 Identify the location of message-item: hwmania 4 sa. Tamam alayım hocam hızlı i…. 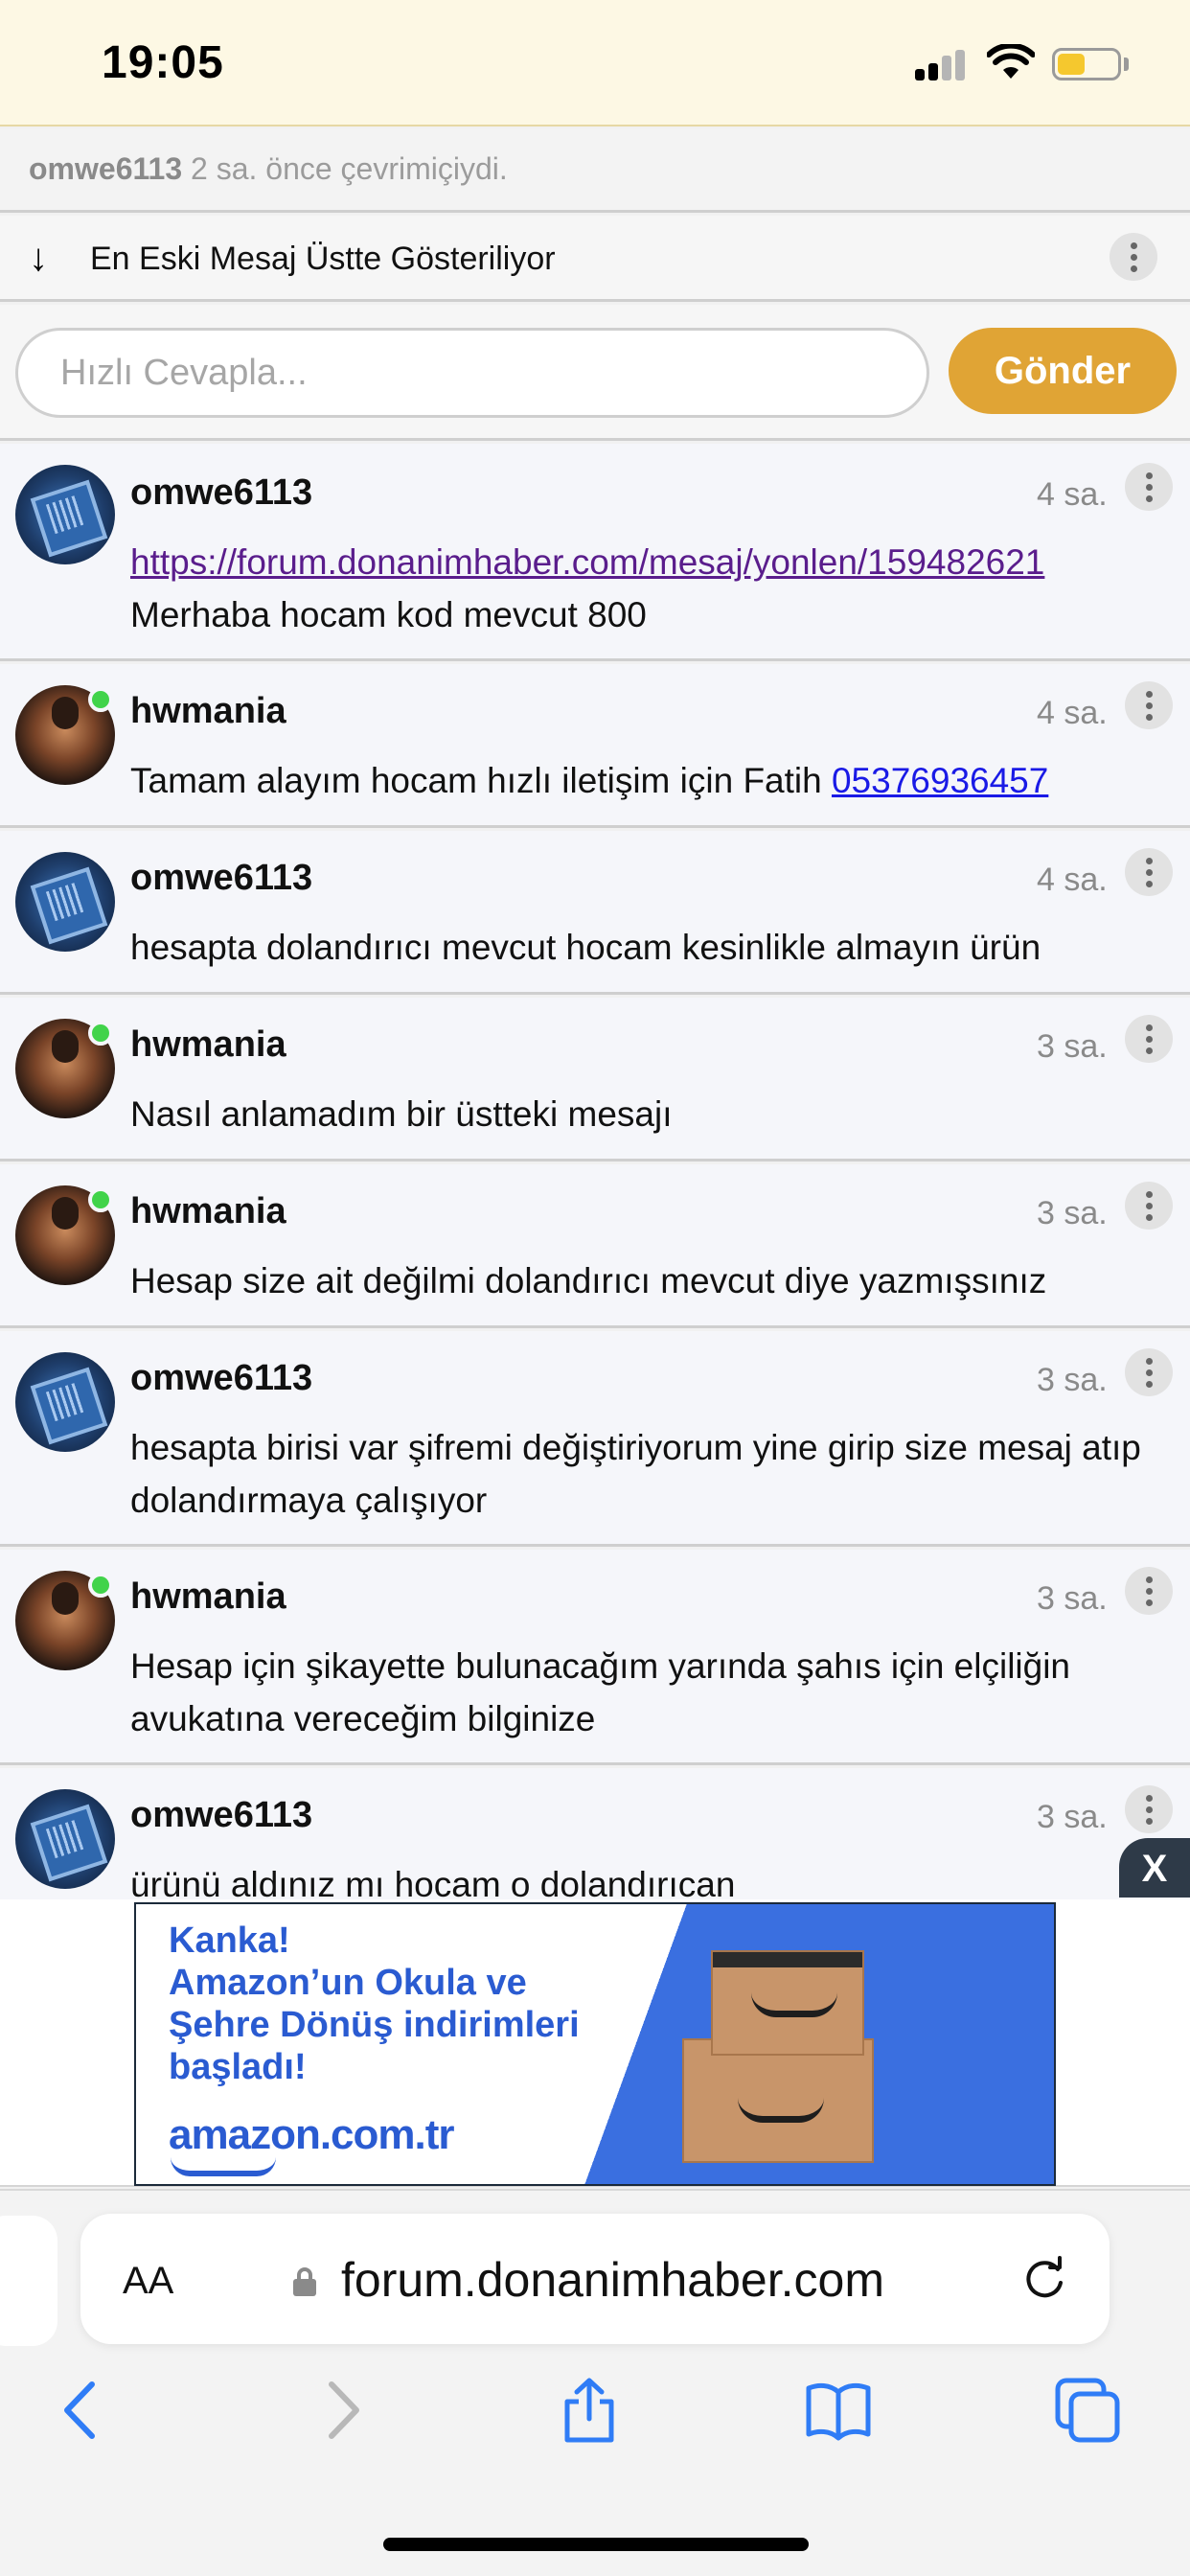
(595, 746).